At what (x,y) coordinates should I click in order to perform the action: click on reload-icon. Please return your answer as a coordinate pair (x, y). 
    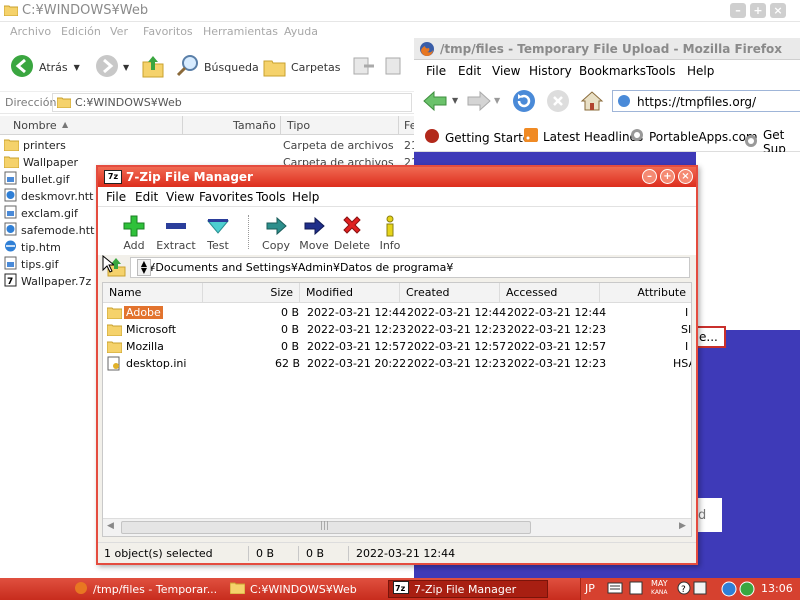
    Looking at the image, I should click on (524, 102).